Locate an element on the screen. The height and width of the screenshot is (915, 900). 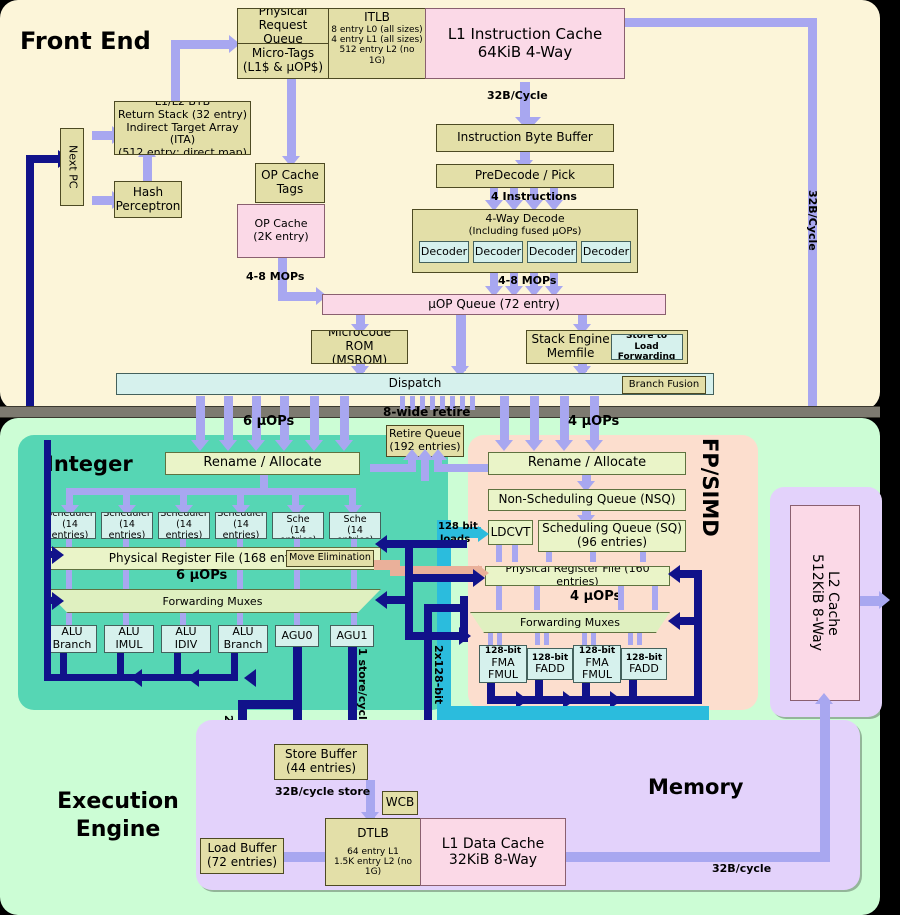
fp-unit-fma-fmul-1: 128-bit FMA FMUL is located at coordinates (597, 664).